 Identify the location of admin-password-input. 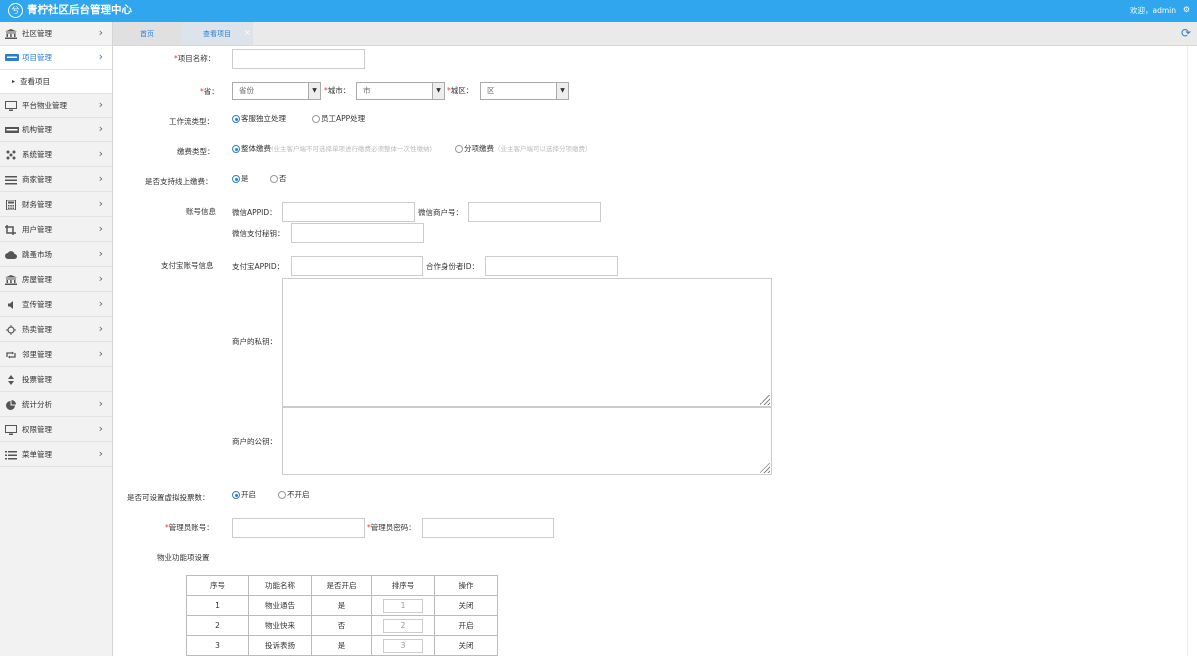
(488, 528).